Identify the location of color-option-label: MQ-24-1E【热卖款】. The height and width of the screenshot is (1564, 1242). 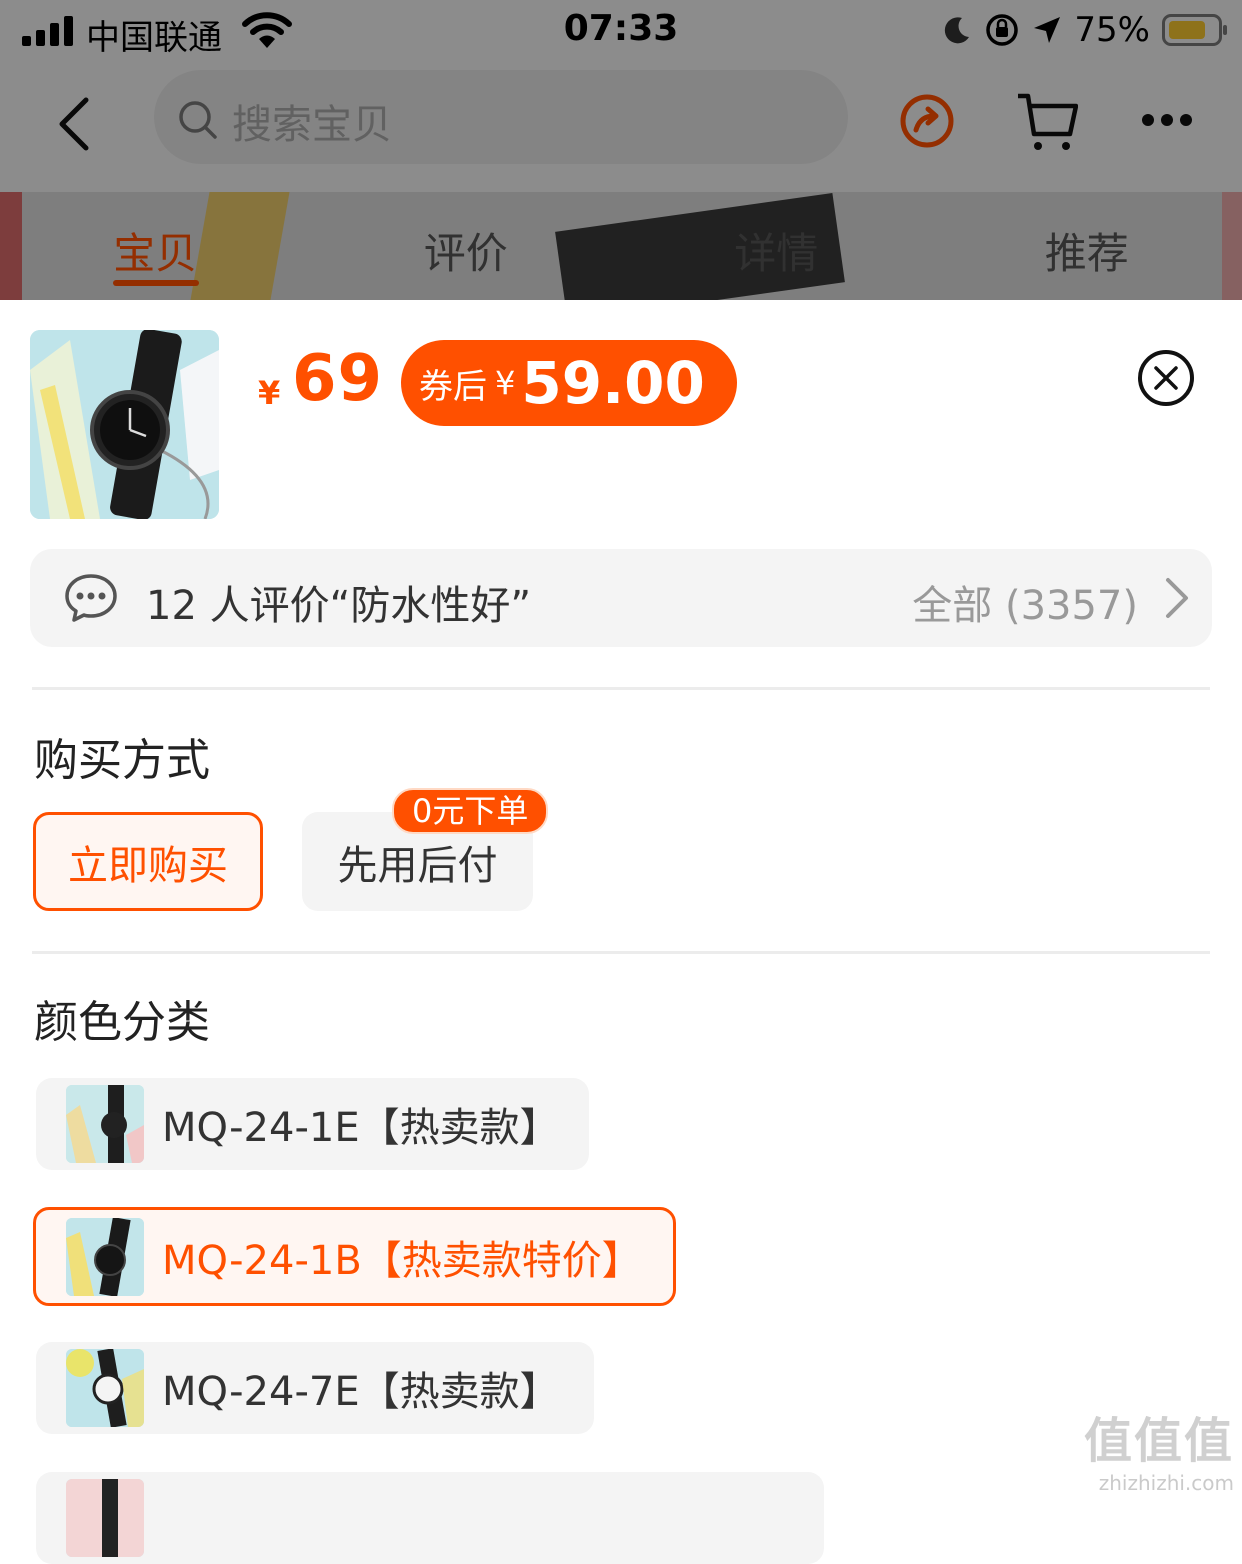
(361, 1124).